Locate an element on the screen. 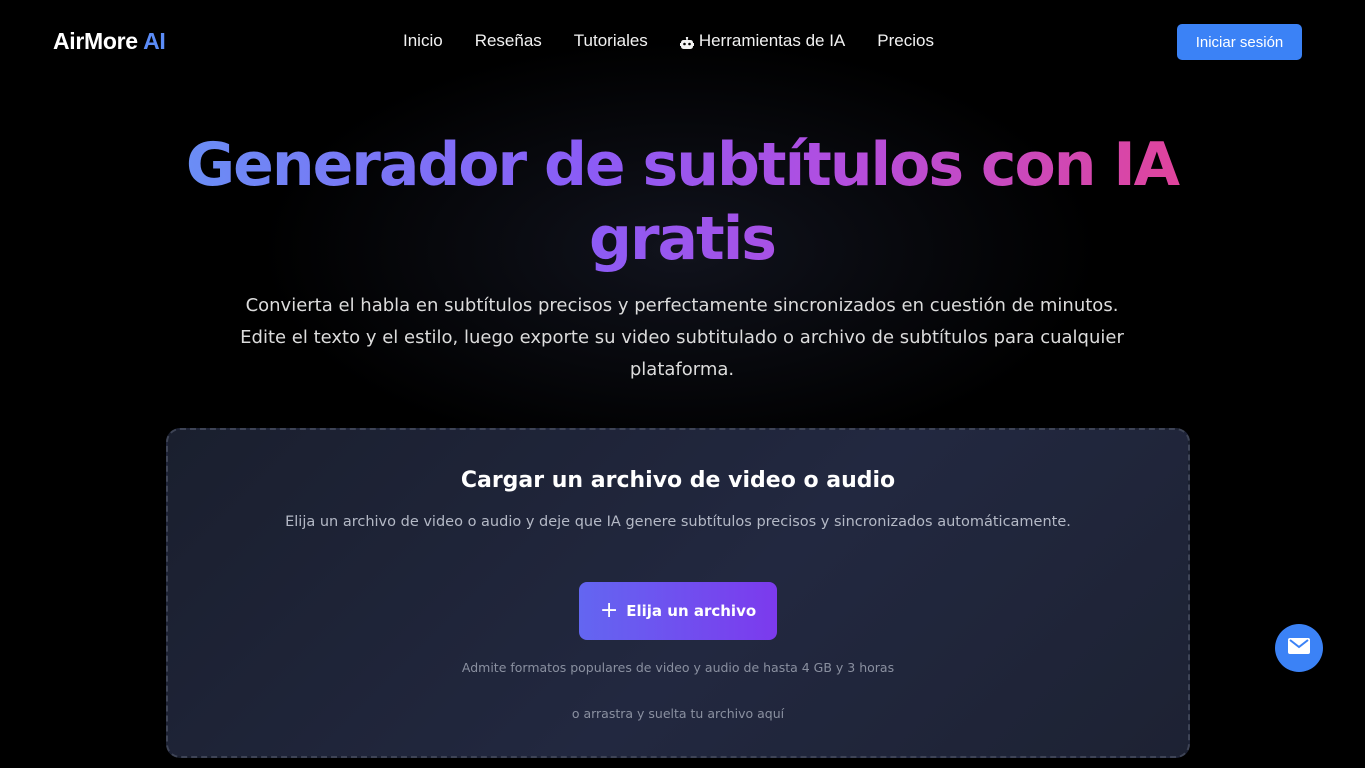 This screenshot has height=768, width=1365. nav-item-inicio: Inicio is located at coordinates (423, 41).